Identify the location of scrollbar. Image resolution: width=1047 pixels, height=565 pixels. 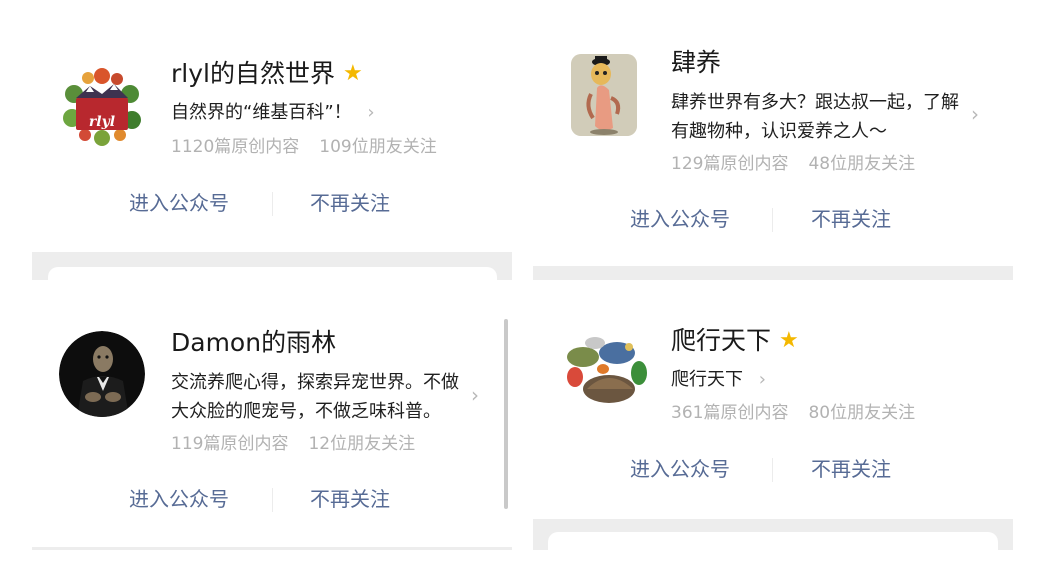
(506, 414).